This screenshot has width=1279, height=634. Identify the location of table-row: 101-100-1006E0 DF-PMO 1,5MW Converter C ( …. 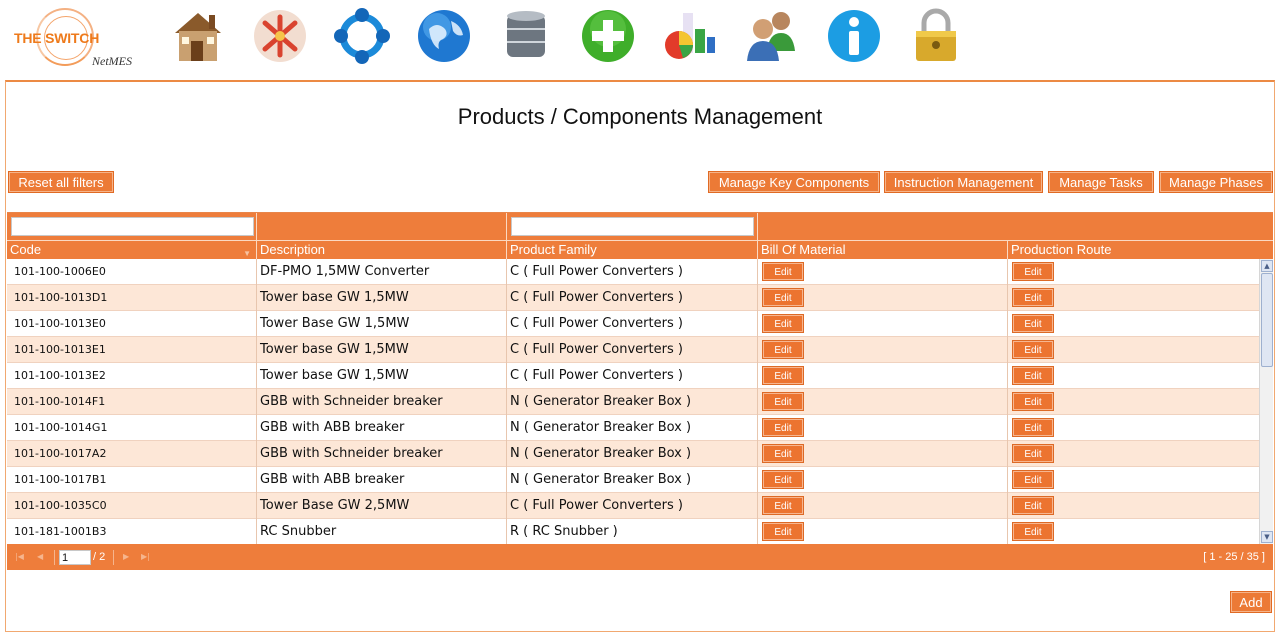
(633, 272).